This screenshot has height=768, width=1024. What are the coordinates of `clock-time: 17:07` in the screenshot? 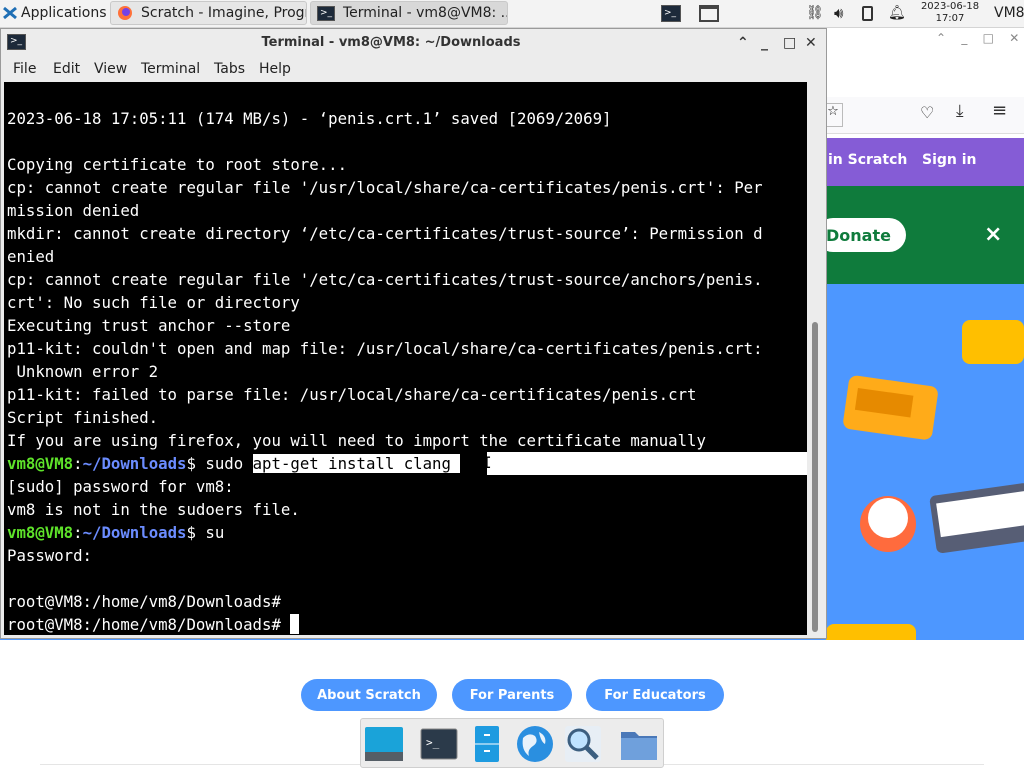 It's located at (950, 18).